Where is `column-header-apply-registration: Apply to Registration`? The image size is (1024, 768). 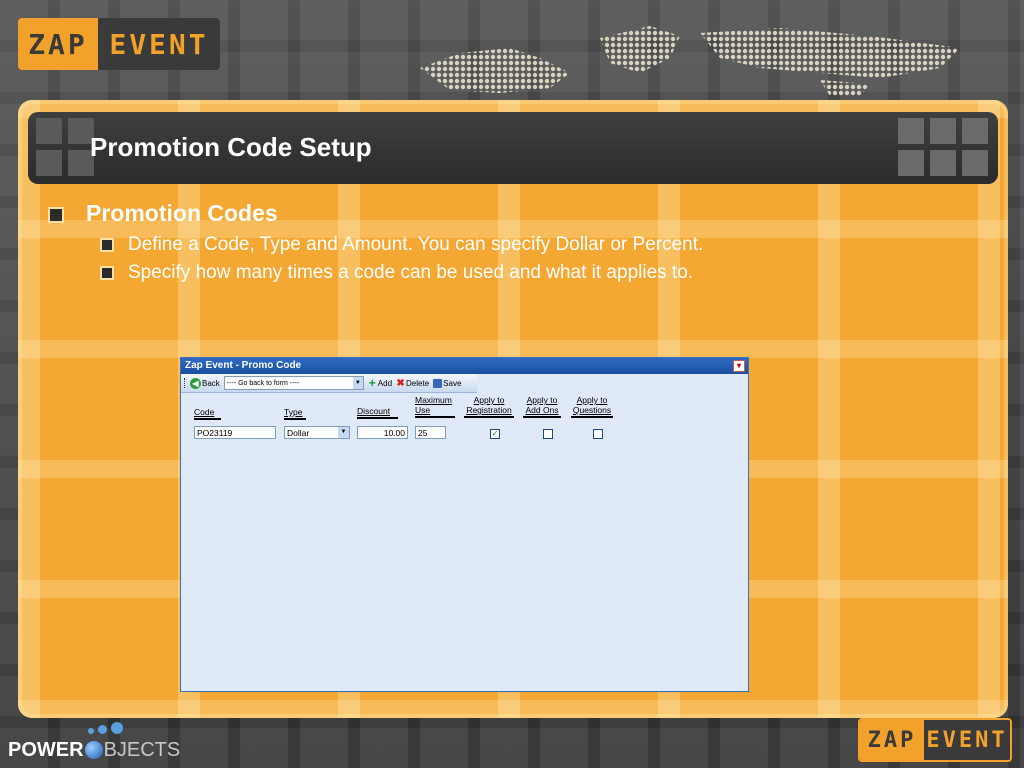 column-header-apply-registration: Apply to Registration is located at coordinates (489, 406).